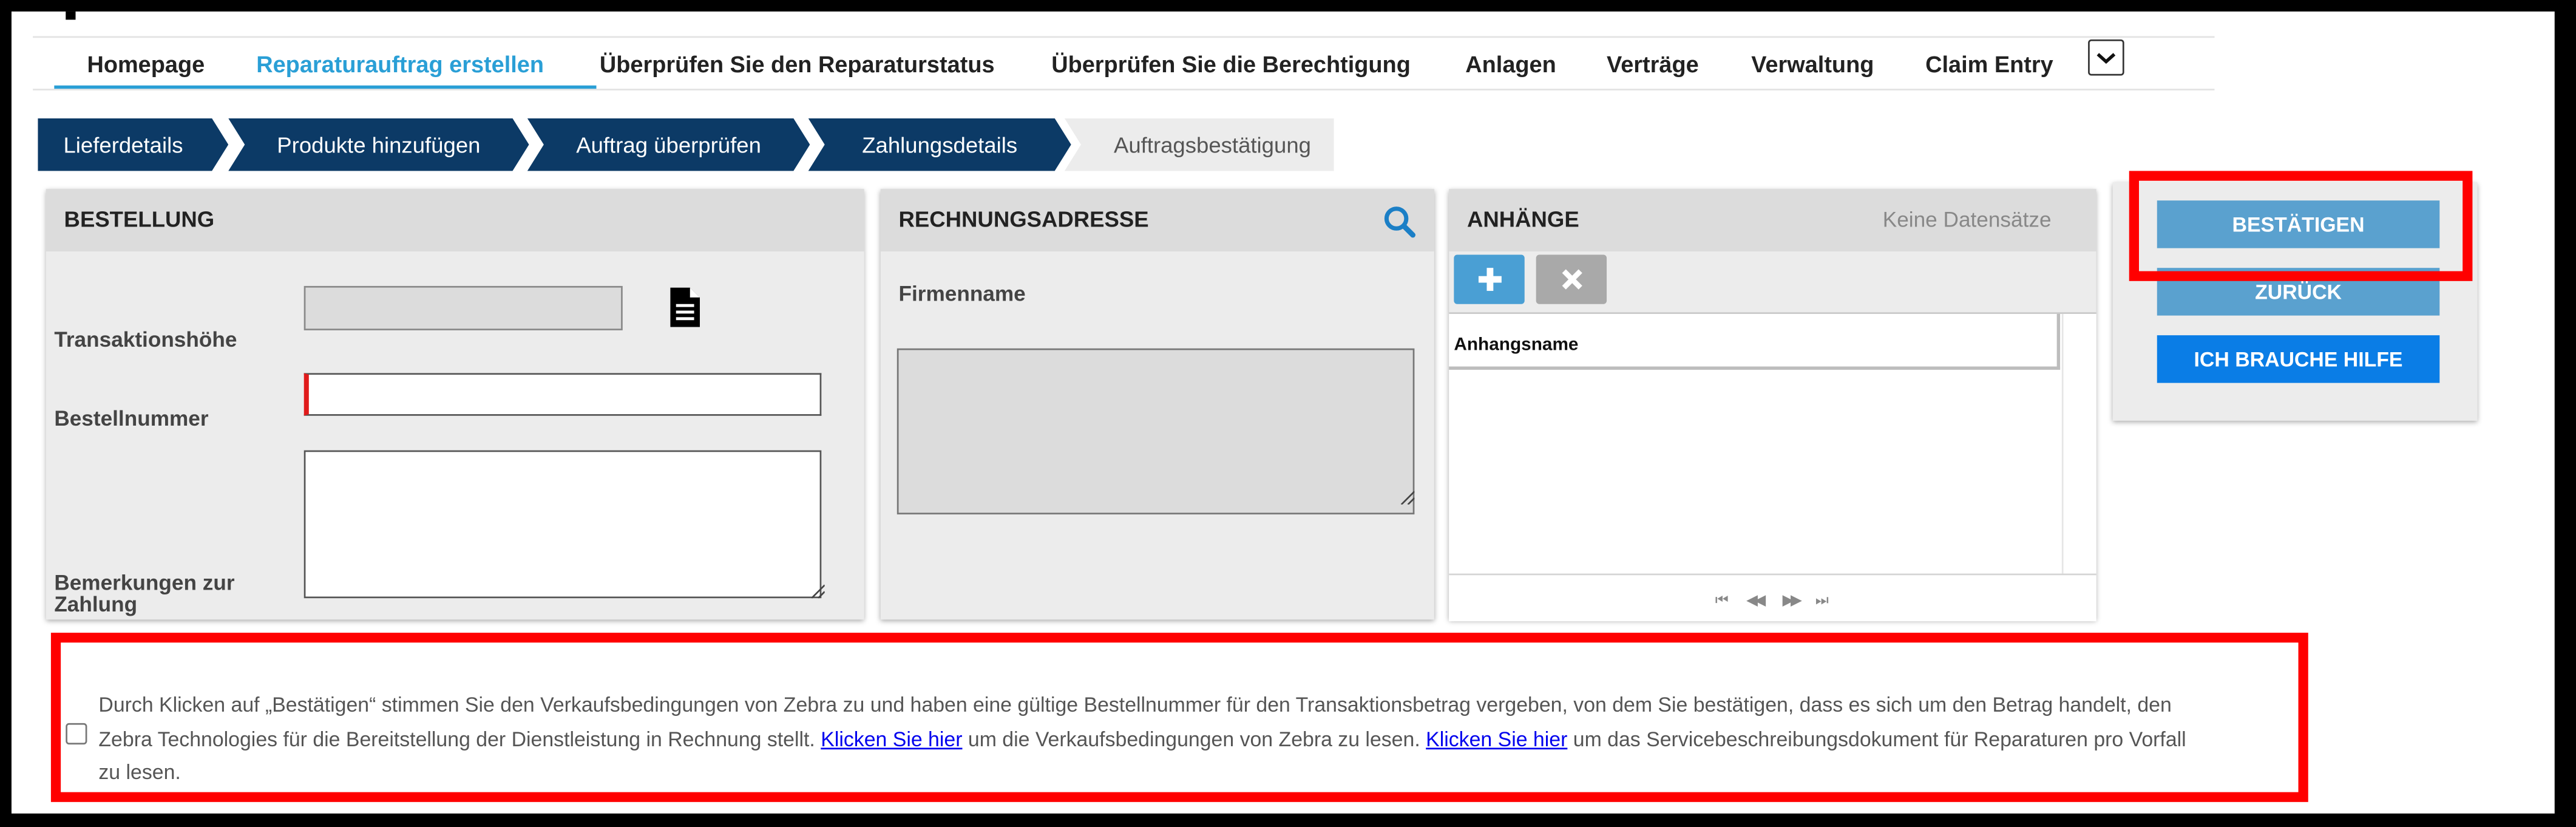  I want to click on corner-mark, so click(71, 15).